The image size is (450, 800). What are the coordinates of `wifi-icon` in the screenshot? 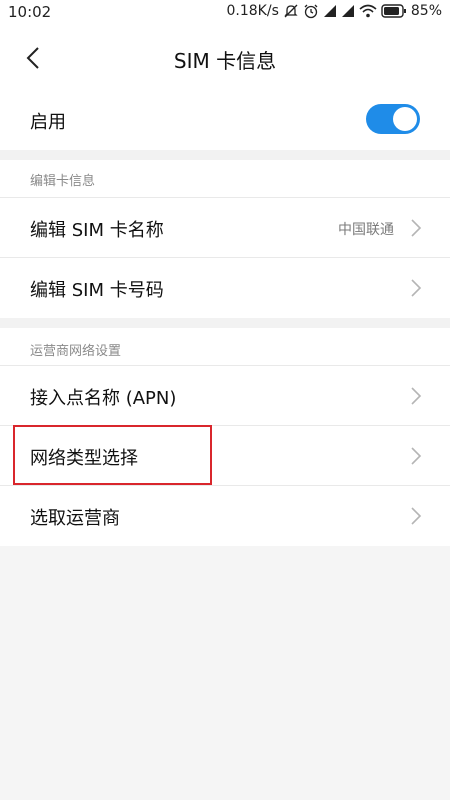 It's located at (368, 11).